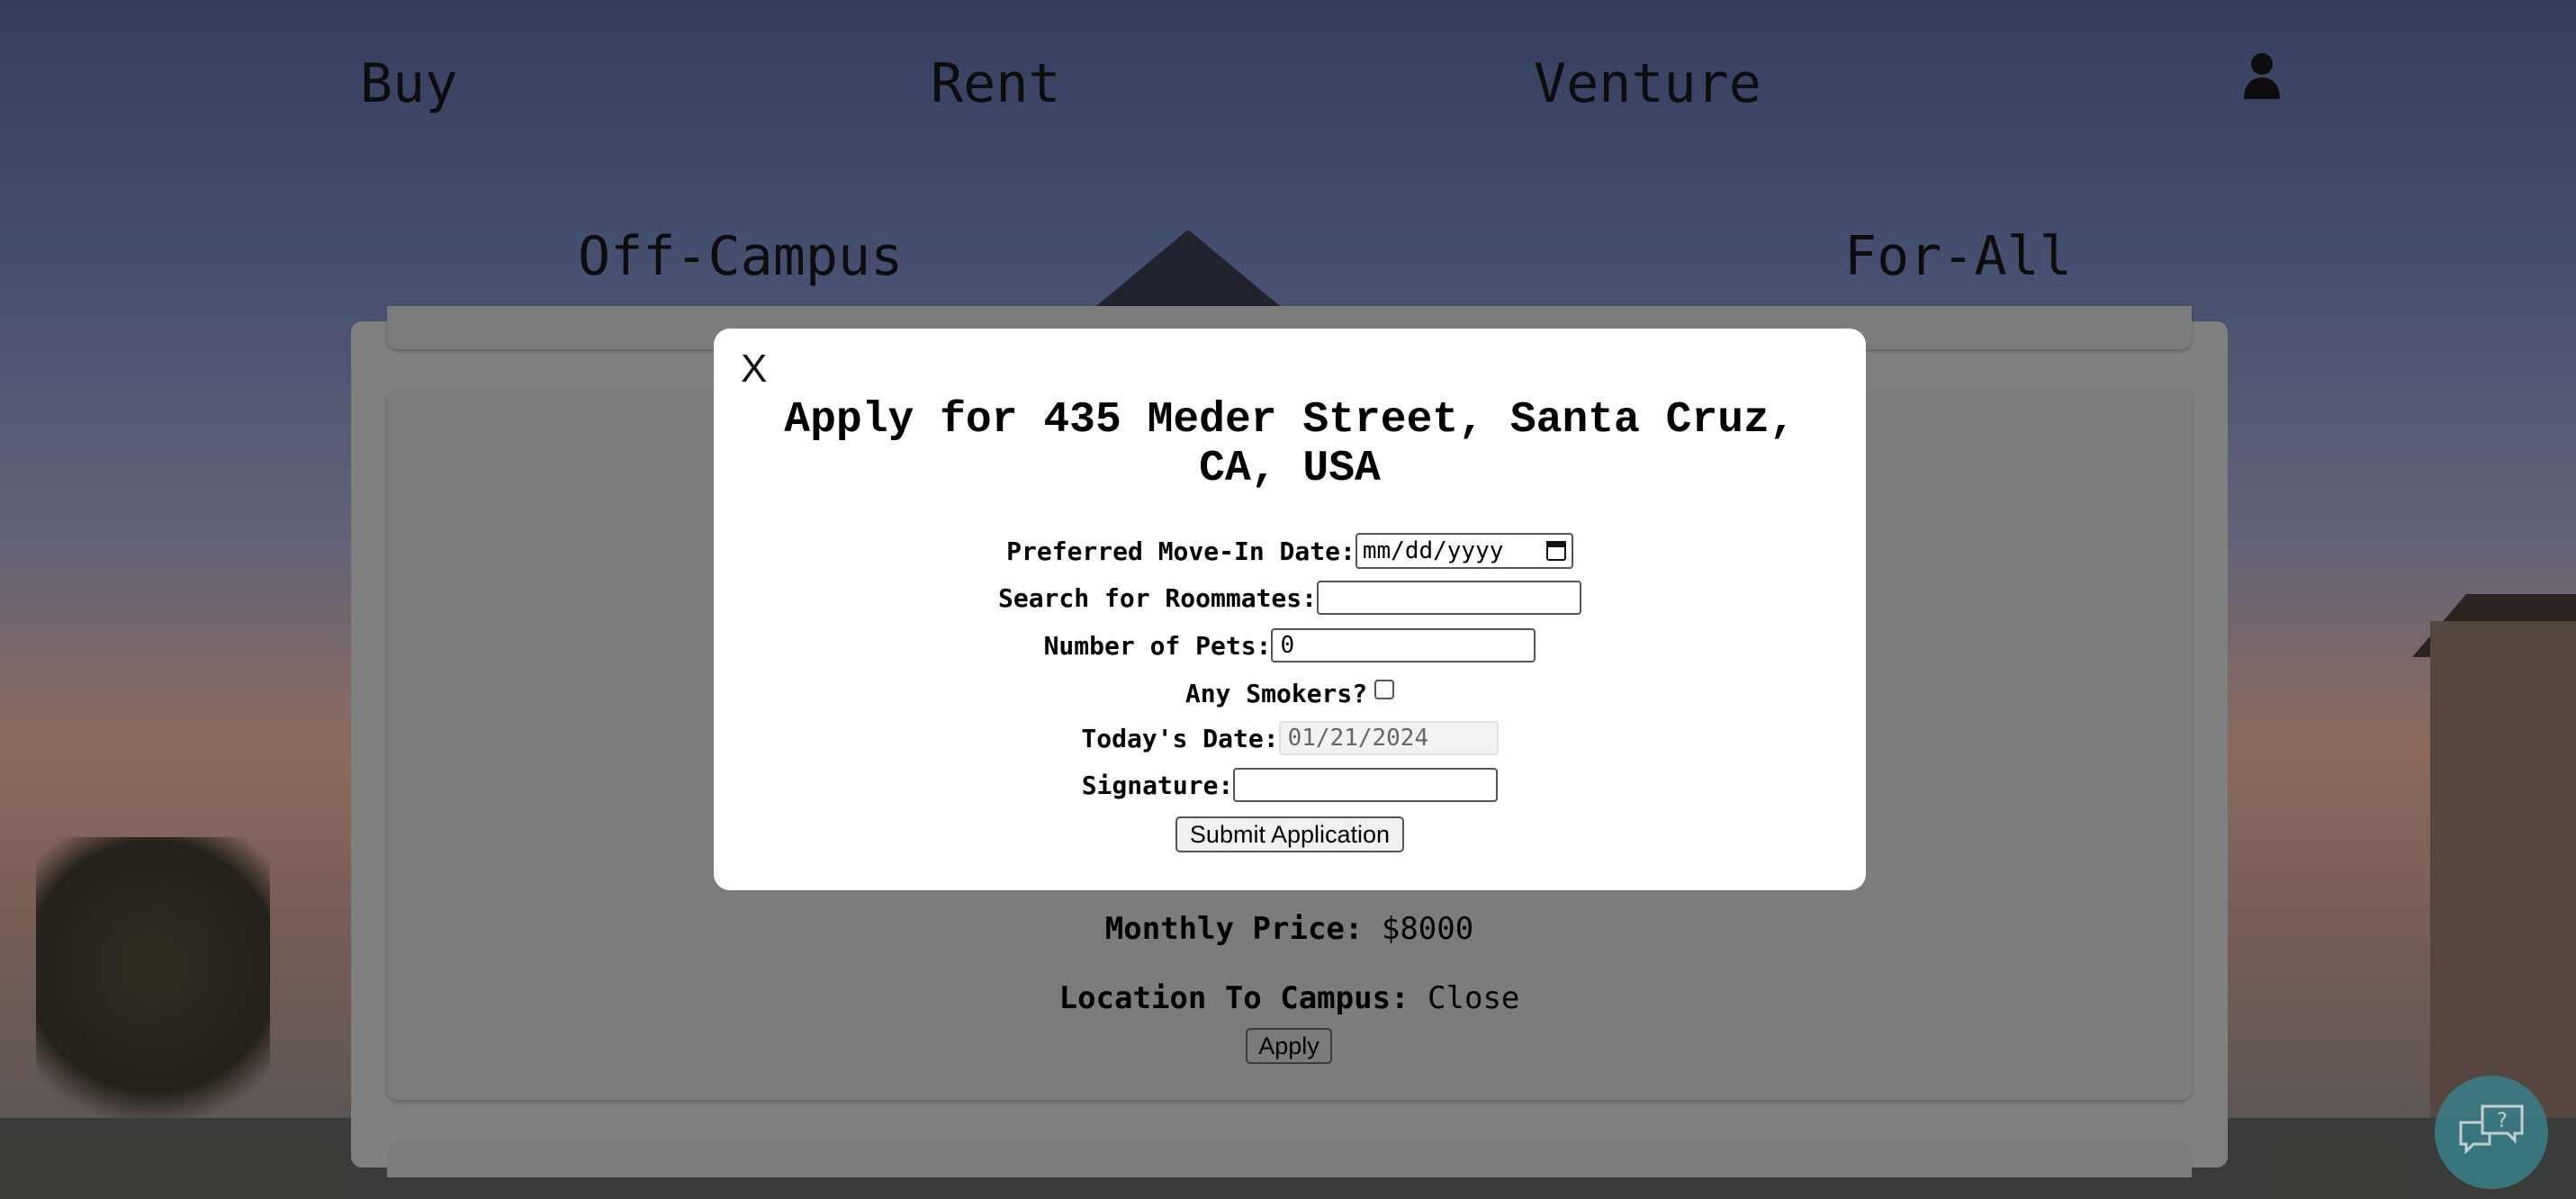 Image resolution: width=2576 pixels, height=1199 pixels. What do you see at coordinates (1234, 929) in the screenshot?
I see `monthly-price-label: Monthly Price:` at bounding box center [1234, 929].